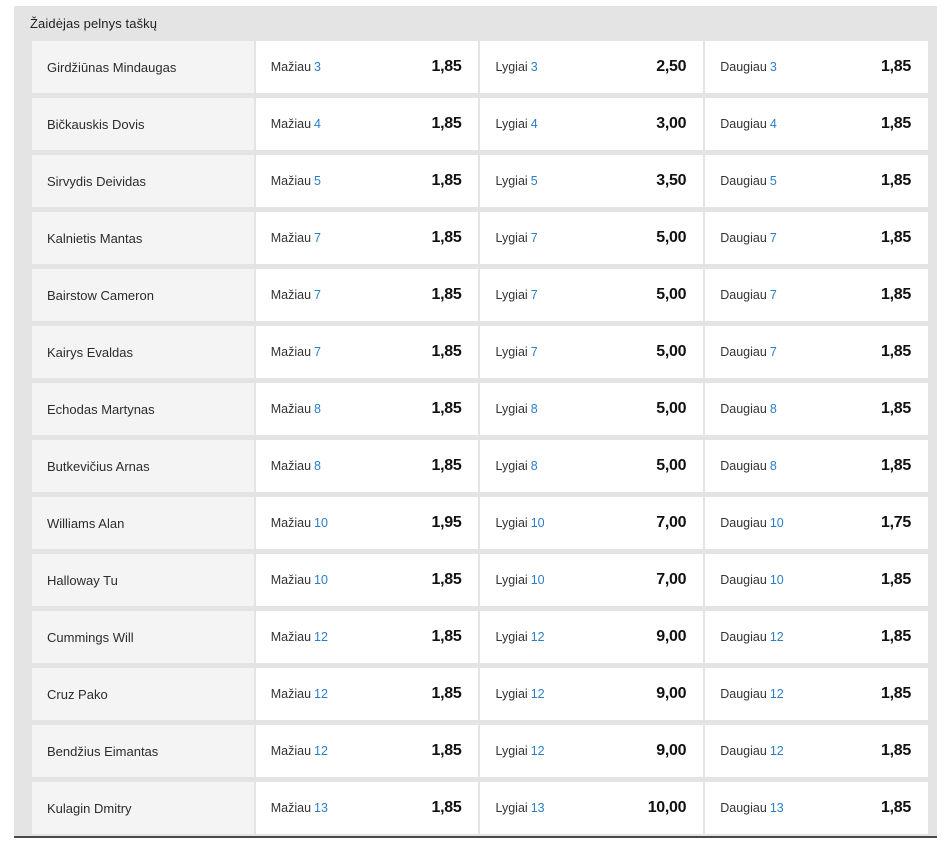 The width and height of the screenshot is (948, 845). I want to click on points-line: 3, so click(534, 67).